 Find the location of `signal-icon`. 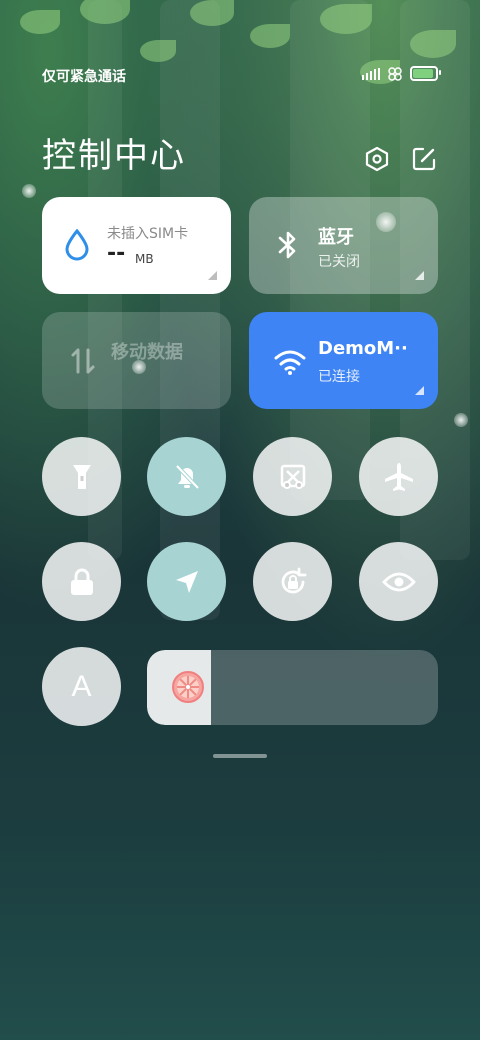

signal-icon is located at coordinates (371, 73).